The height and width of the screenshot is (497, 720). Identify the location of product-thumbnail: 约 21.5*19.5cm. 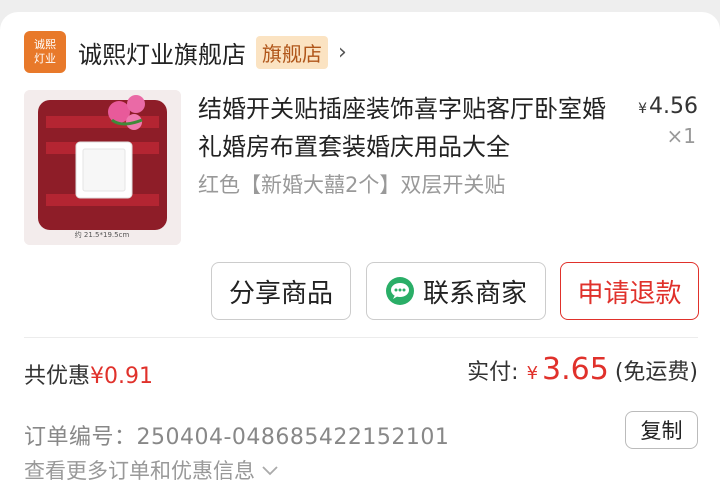
(102, 167).